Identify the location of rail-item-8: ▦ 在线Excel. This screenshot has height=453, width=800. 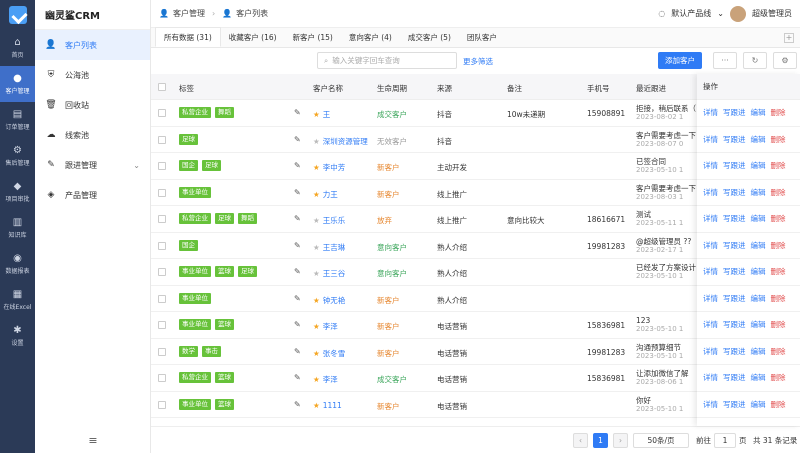
(17, 300).